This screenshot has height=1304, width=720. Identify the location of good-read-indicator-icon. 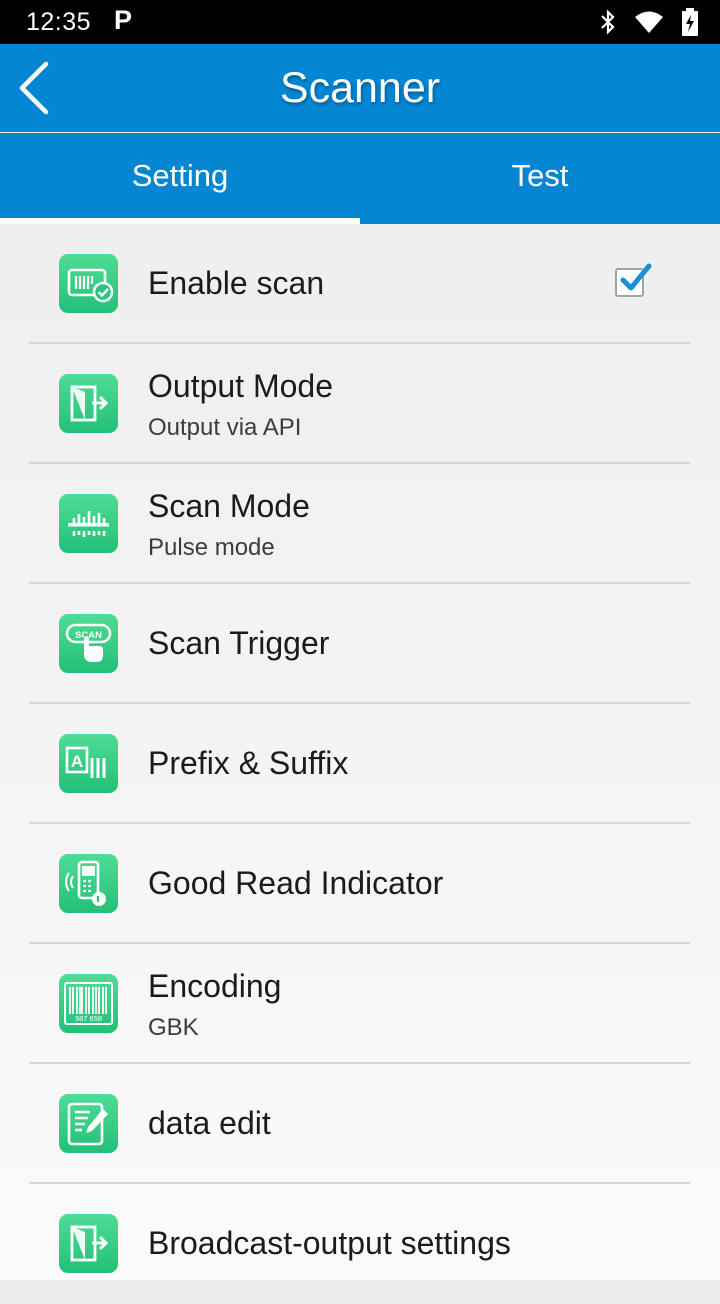
(88, 883).